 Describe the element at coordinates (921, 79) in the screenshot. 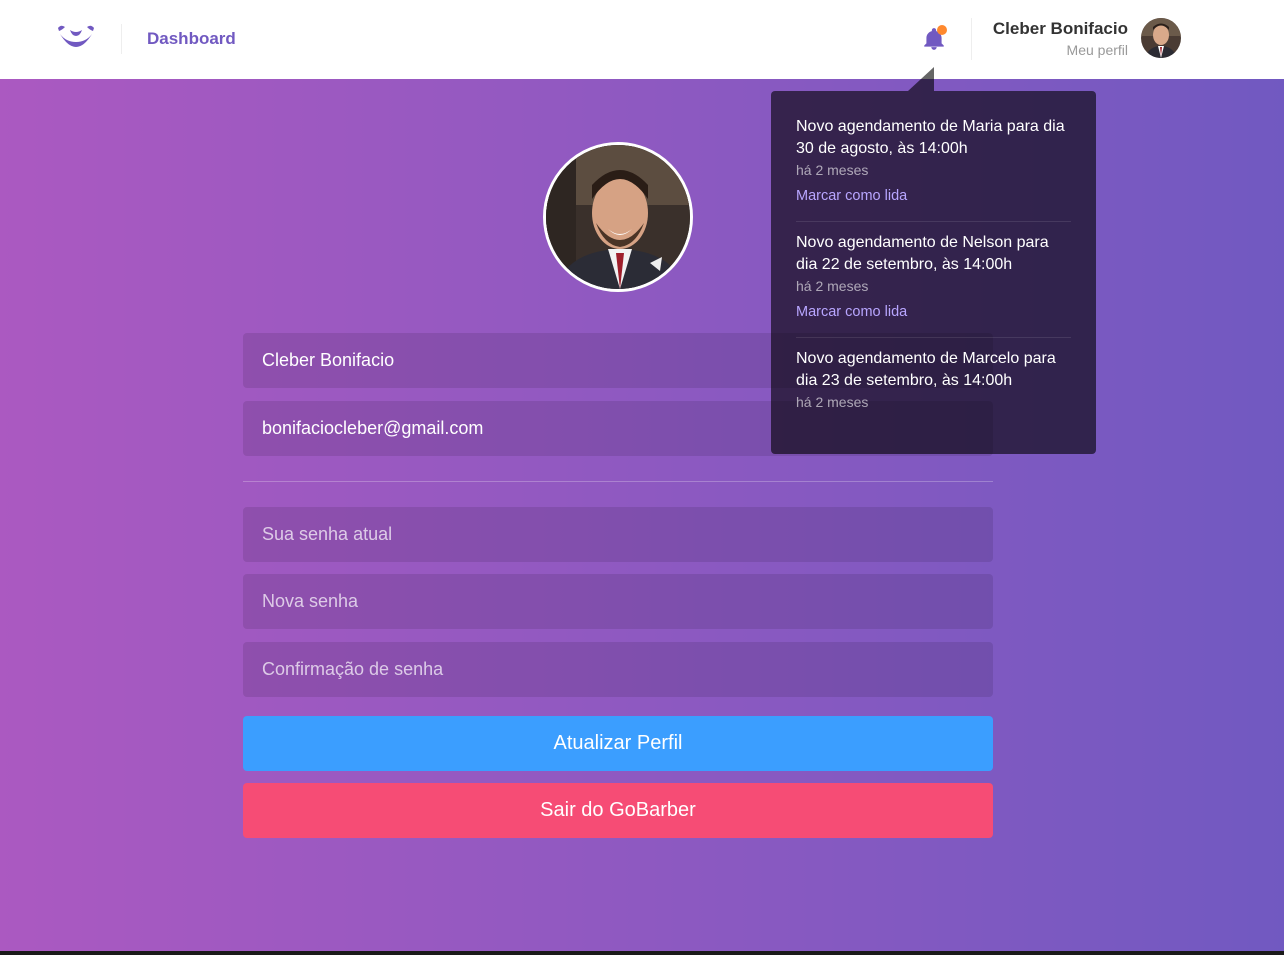

I see `popover-arrow` at that location.